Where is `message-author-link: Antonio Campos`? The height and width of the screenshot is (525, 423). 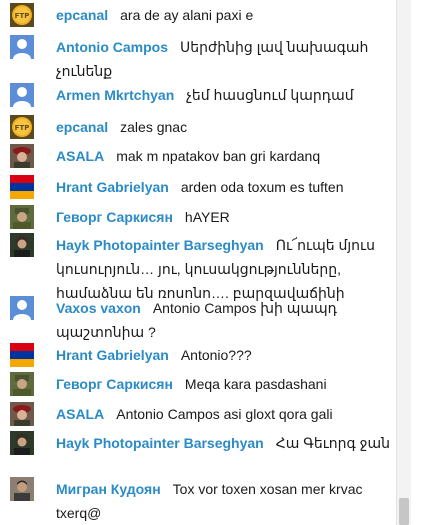 message-author-link: Antonio Campos is located at coordinates (112, 47).